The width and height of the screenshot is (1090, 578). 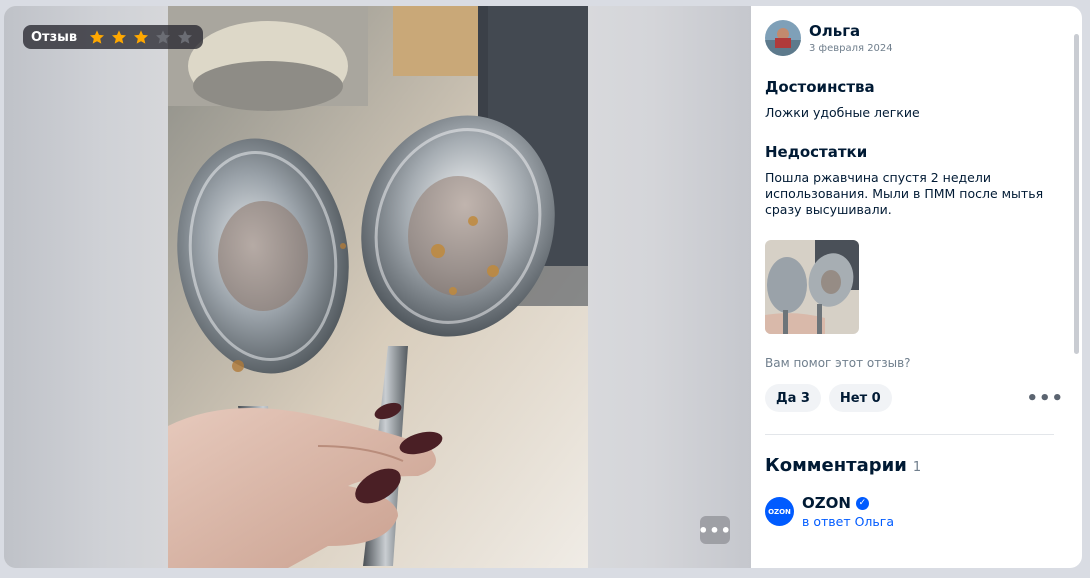 I want to click on vote-no-button: Нет 0, so click(x=860, y=398).